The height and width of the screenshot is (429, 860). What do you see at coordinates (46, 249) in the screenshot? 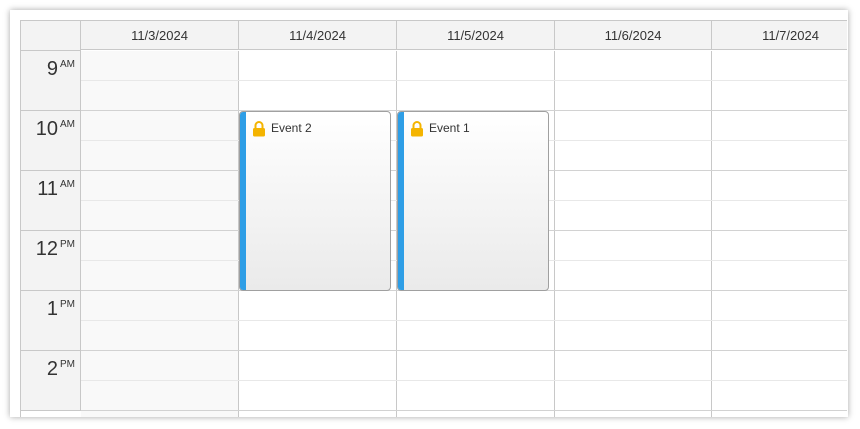
I see `time-hour: 12` at bounding box center [46, 249].